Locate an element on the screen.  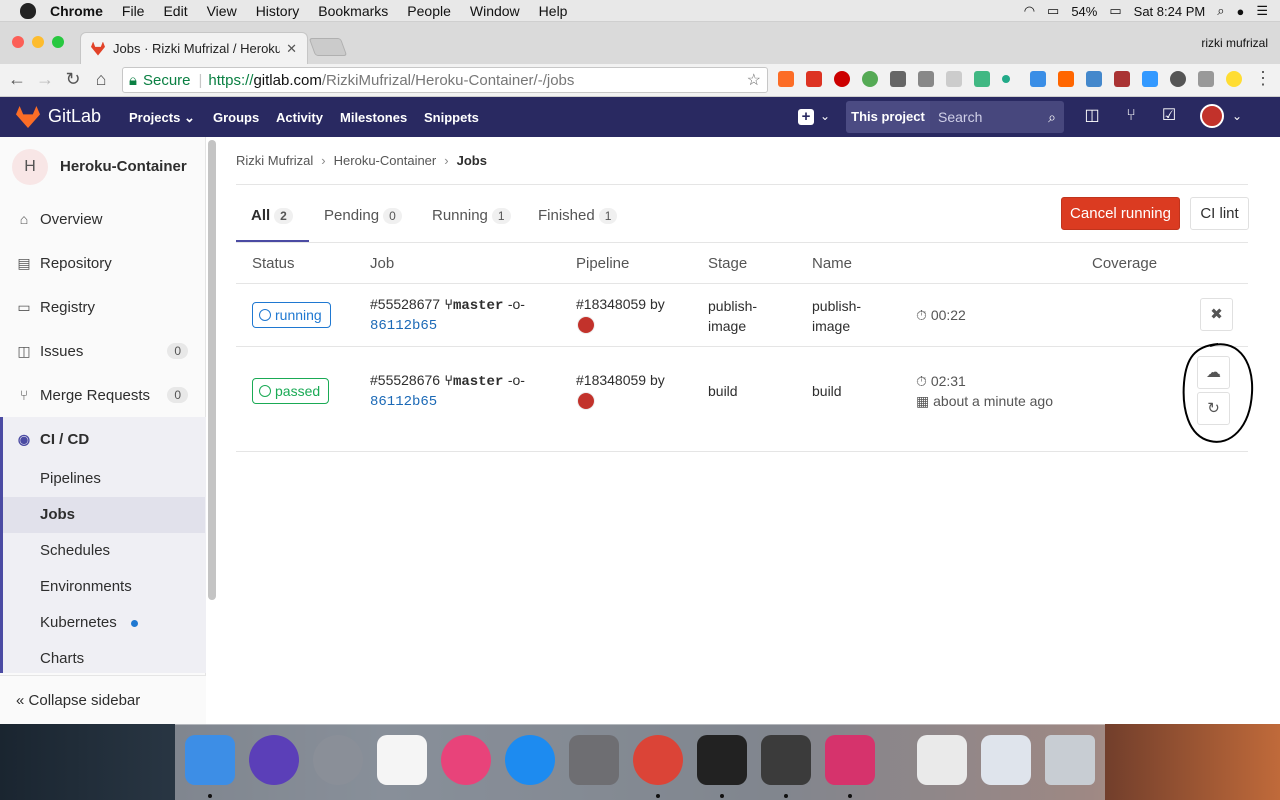
app-store-icon is located at coordinates (530, 760).